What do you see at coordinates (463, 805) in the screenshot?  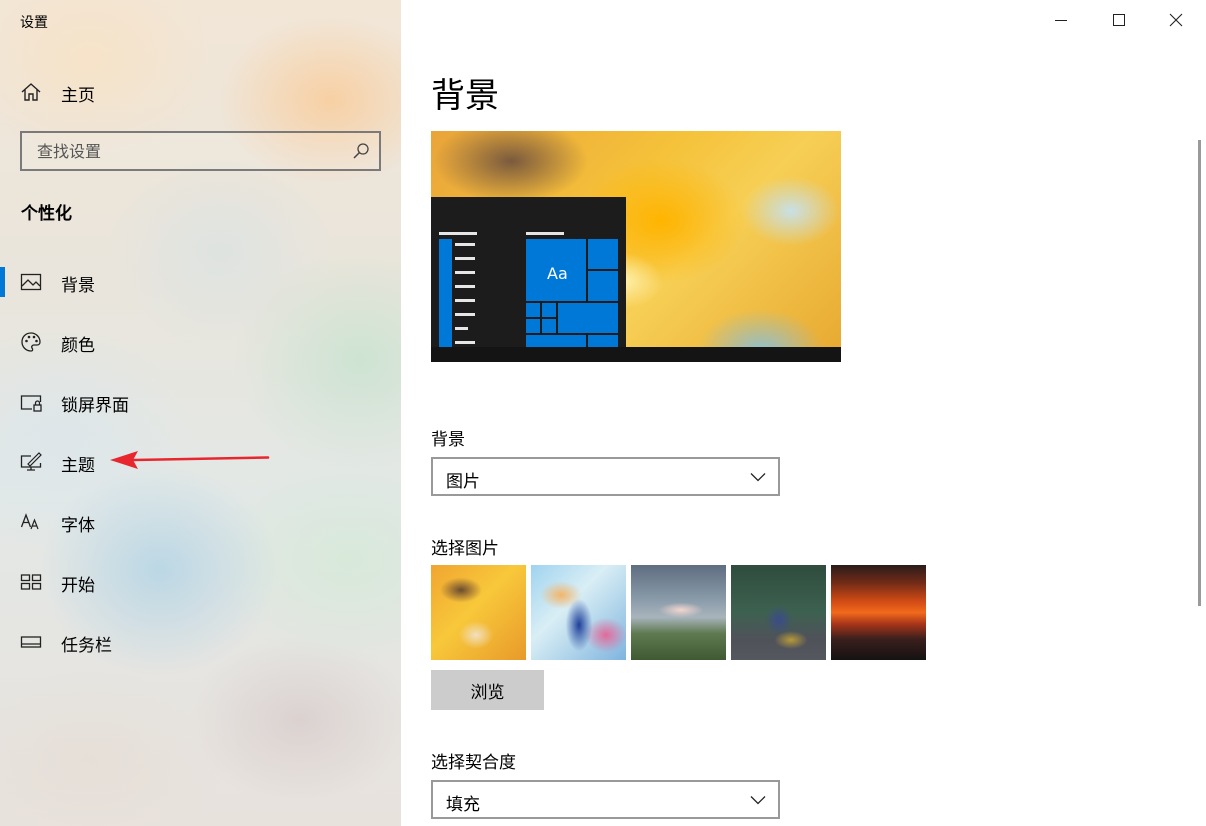 I see `fit-dropdown-value: 填充` at bounding box center [463, 805].